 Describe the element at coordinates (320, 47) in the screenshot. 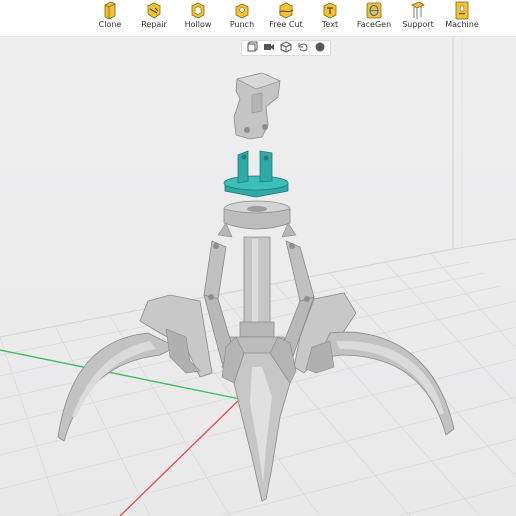

I see `sphere-view-icon` at that location.